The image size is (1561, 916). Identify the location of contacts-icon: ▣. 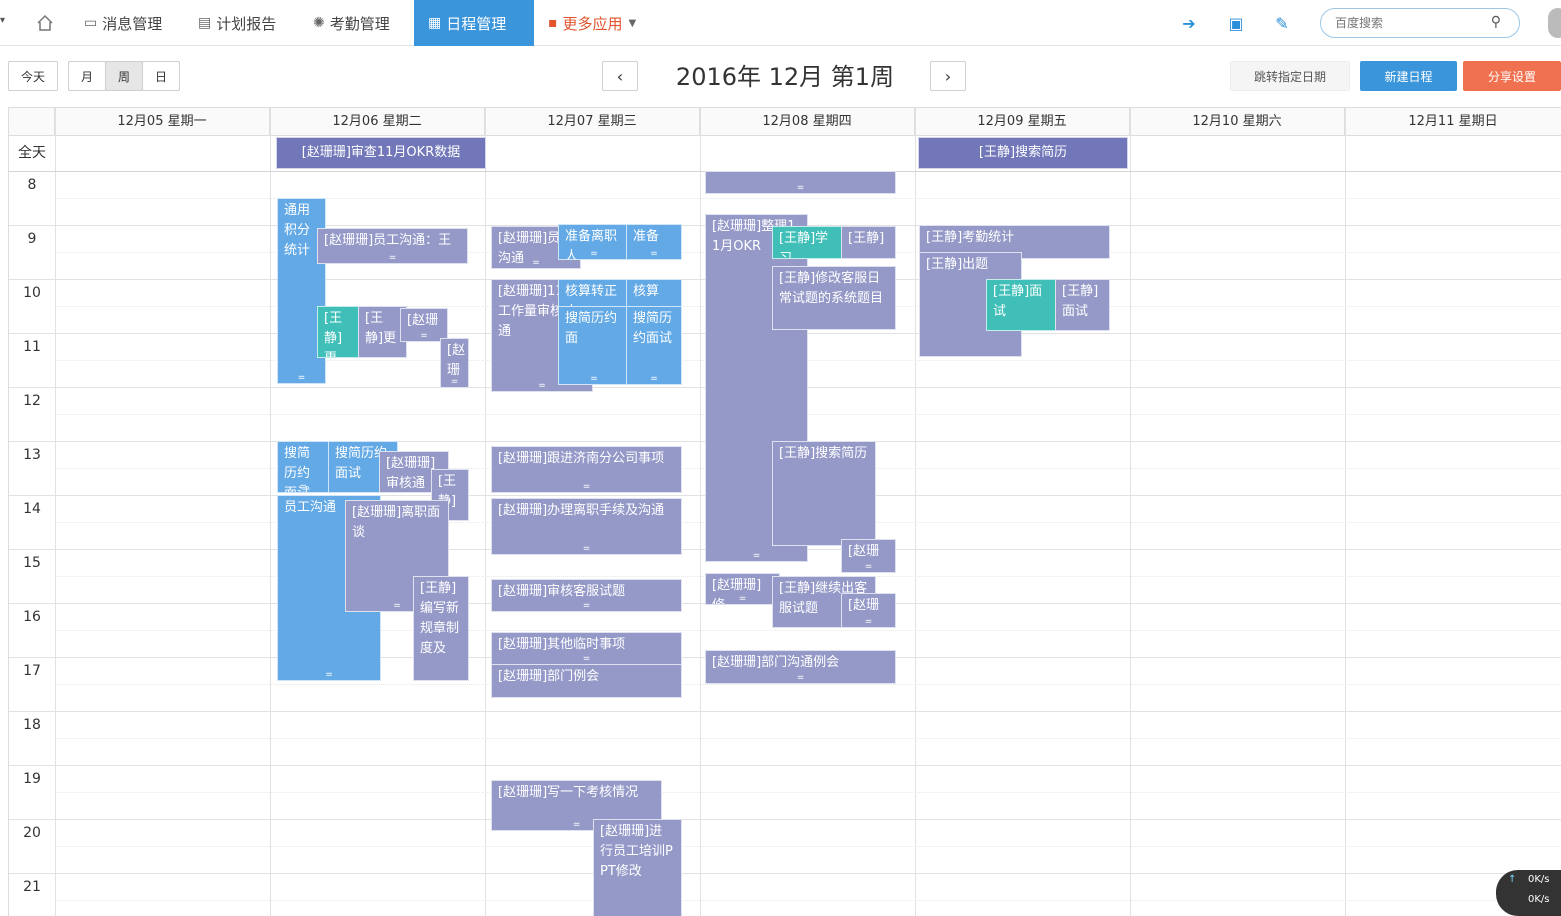
(1236, 23).